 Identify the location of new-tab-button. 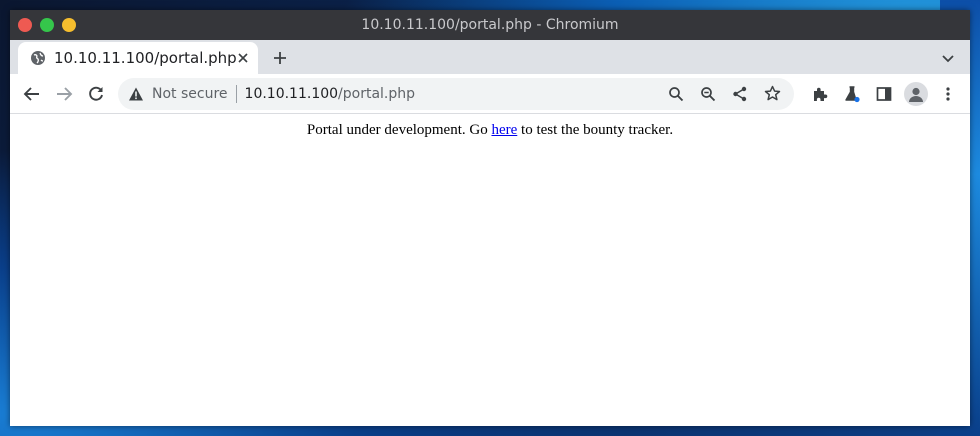
(280, 58).